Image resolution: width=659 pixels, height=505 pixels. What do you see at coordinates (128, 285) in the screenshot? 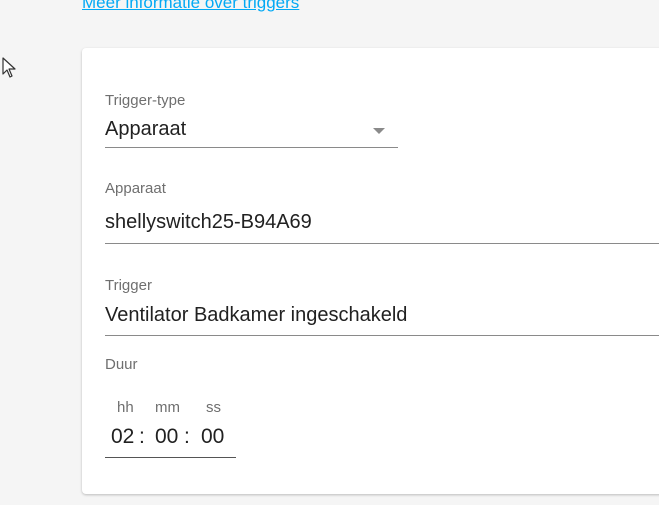
I see `trigger-label: Trigger` at bounding box center [128, 285].